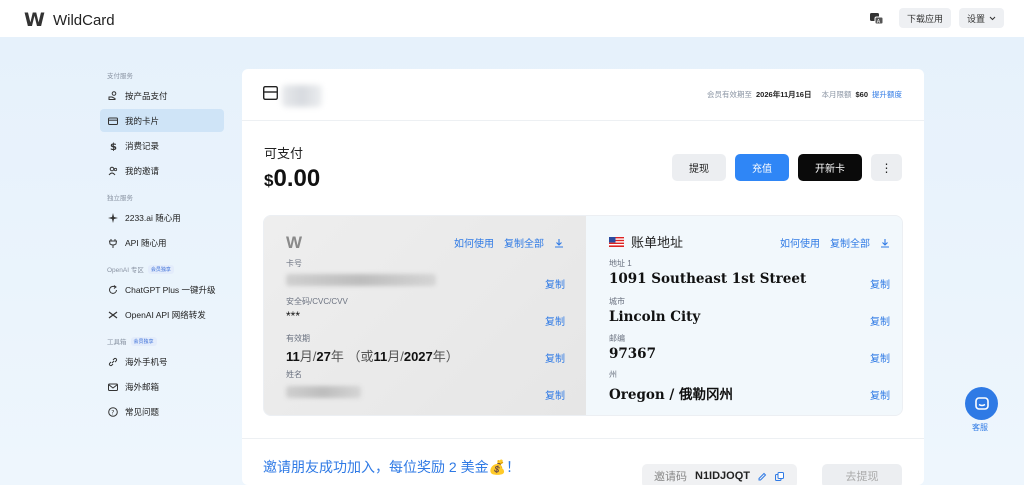 The width and height of the screenshot is (1024, 485). What do you see at coordinates (113, 146) in the screenshot?
I see `dollar-icon: $` at bounding box center [113, 146].